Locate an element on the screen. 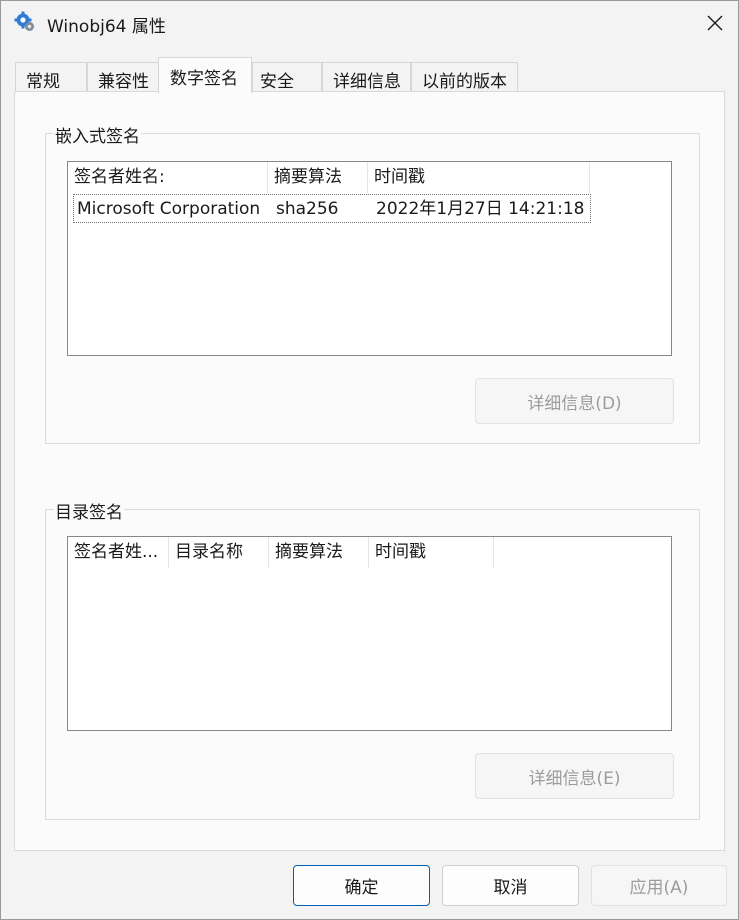  tab-digital-signatures: 数字签名 is located at coordinates (205, 75).